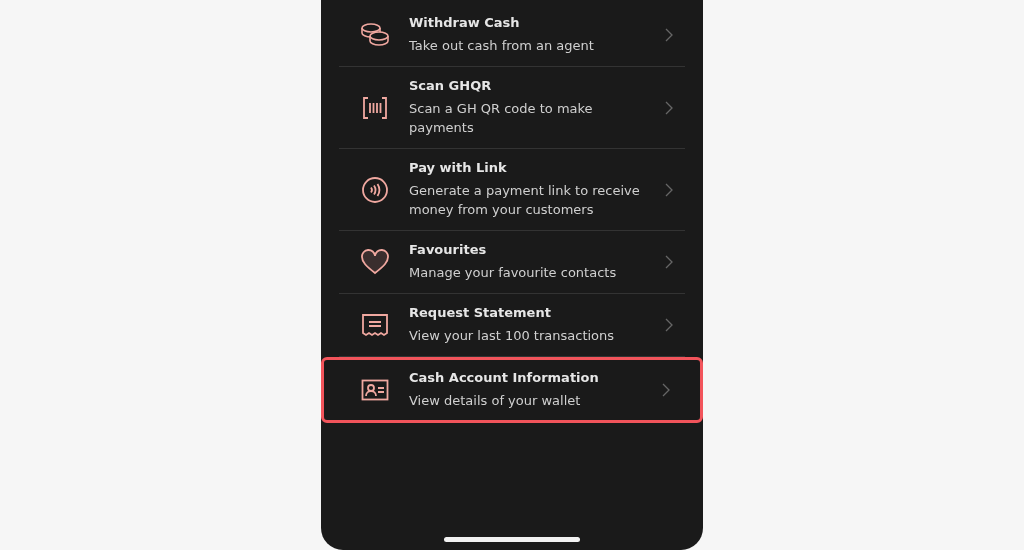  I want to click on scan-icon, so click(375, 107).